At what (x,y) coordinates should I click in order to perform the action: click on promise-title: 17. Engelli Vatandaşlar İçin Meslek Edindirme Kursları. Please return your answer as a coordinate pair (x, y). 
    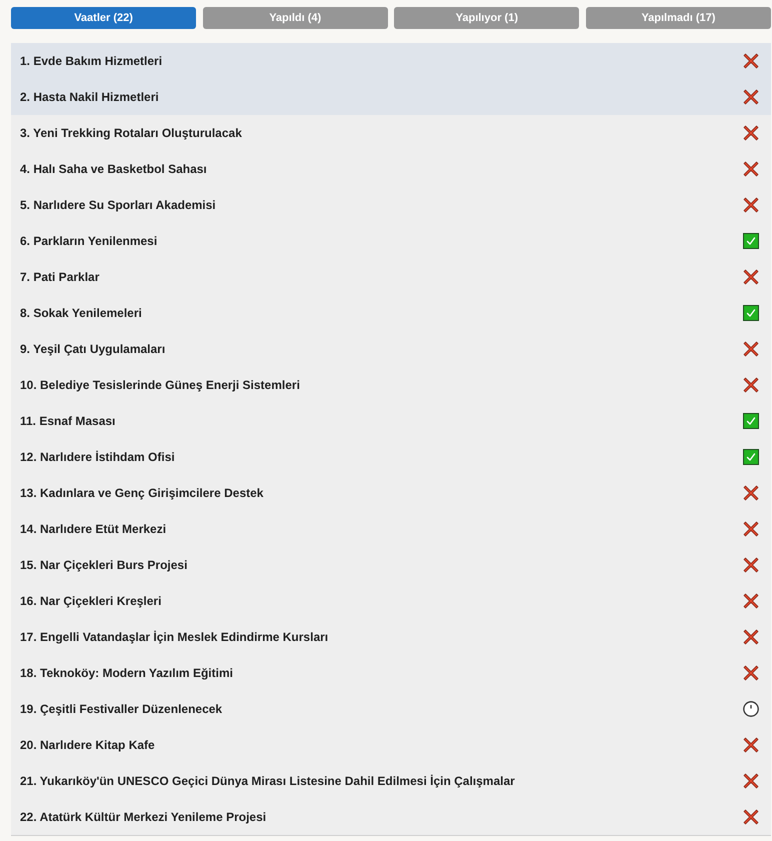
    Looking at the image, I should click on (174, 637).